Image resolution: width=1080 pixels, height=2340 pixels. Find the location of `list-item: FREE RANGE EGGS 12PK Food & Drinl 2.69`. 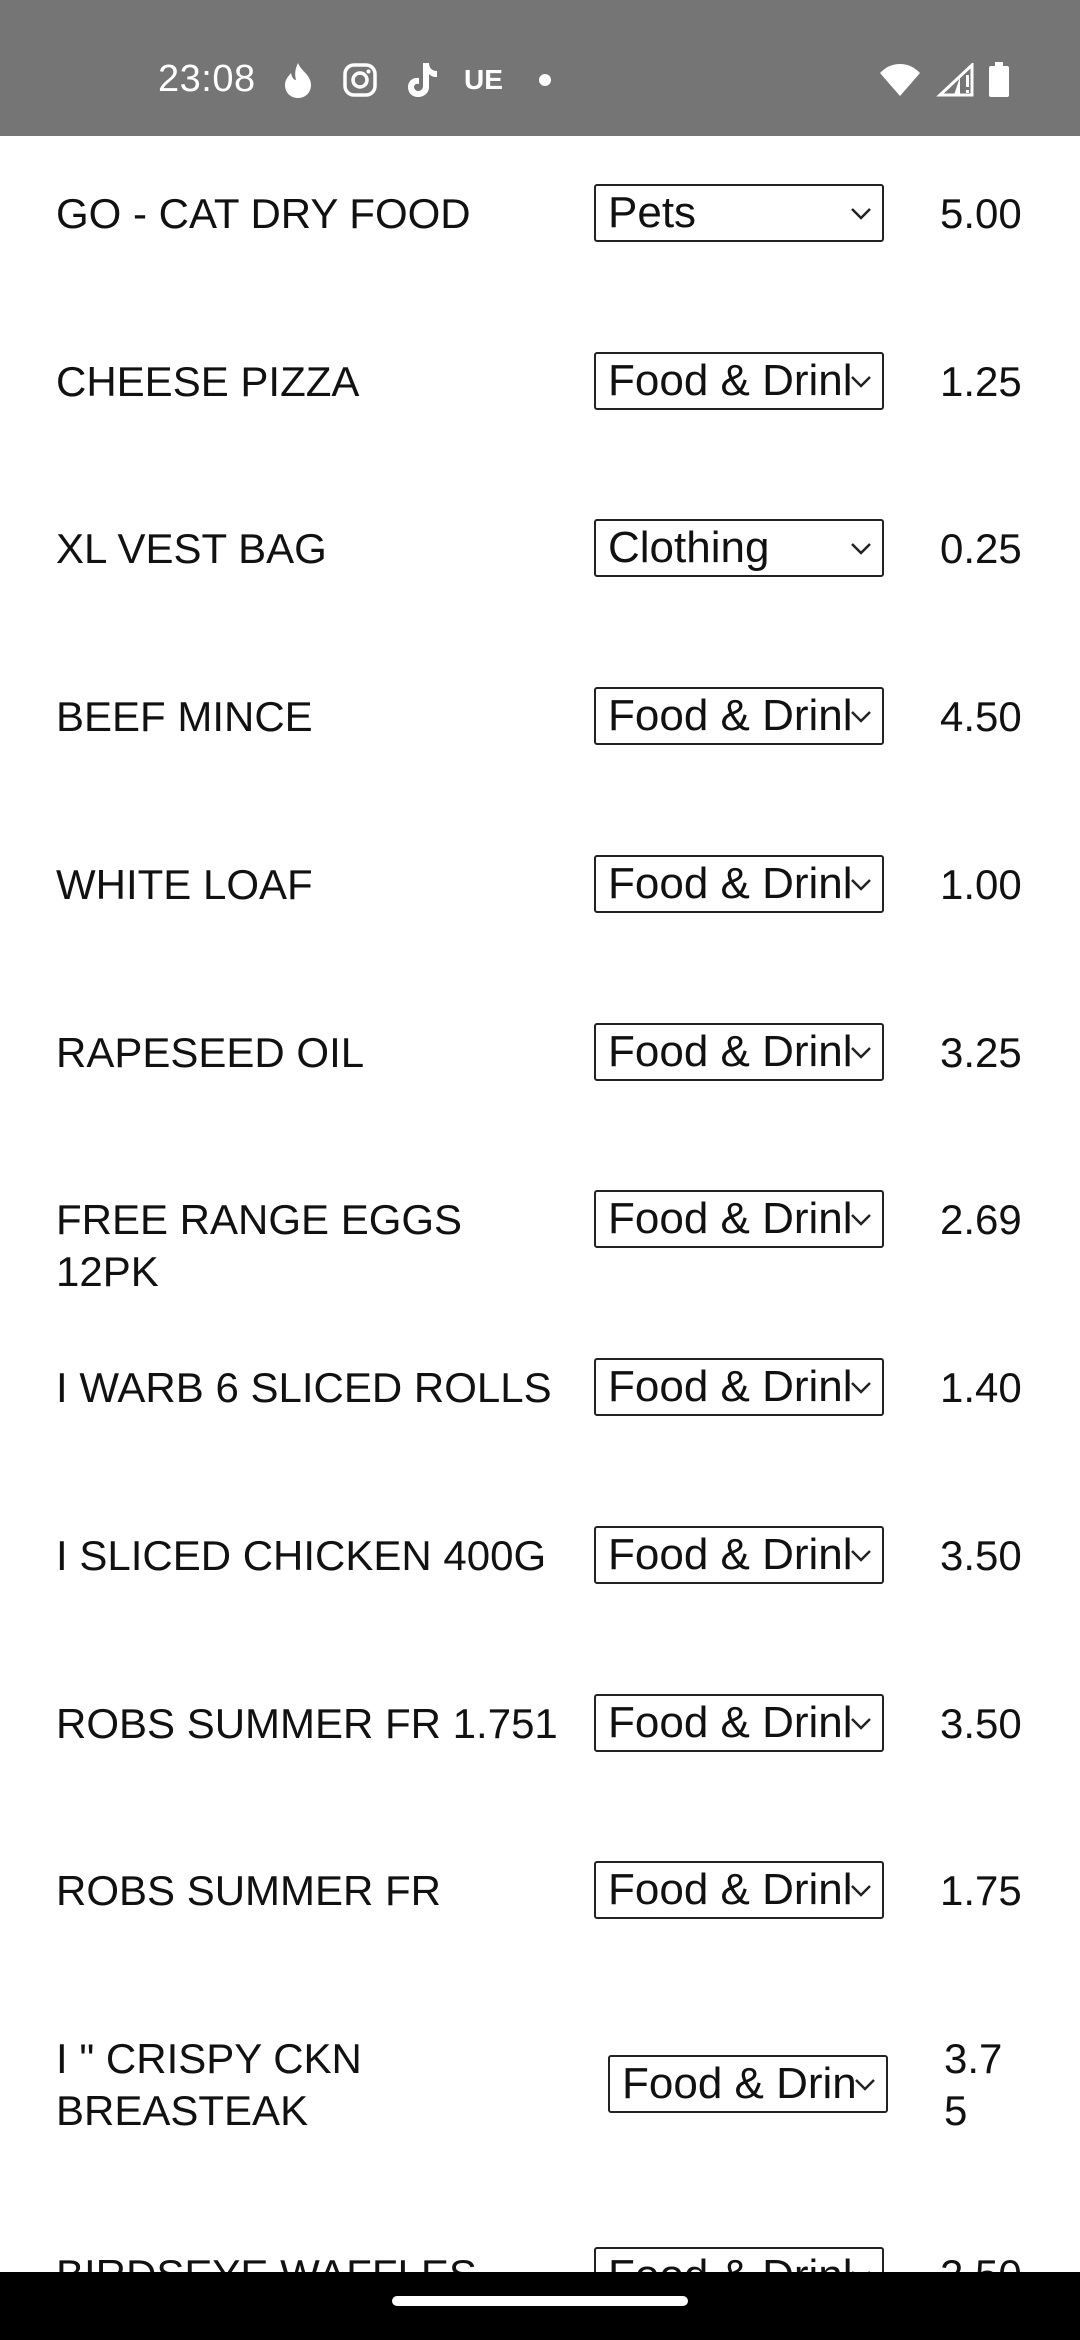

list-item: FREE RANGE EGGS 12PK Food & Drinl 2.69 is located at coordinates (540, 1226).